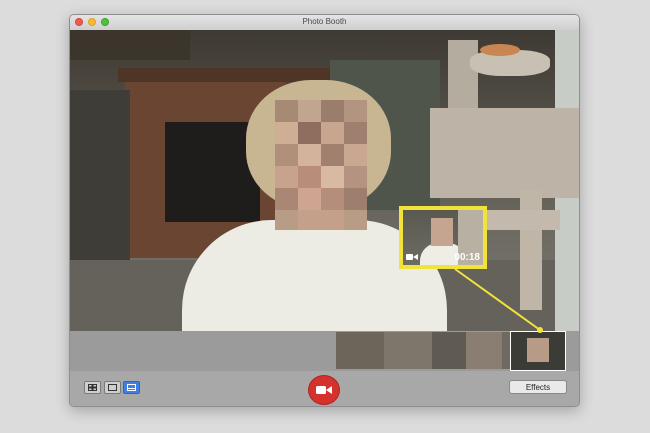 Image resolution: width=650 pixels, height=433 pixels. I want to click on photo-strip, so click(324, 351).